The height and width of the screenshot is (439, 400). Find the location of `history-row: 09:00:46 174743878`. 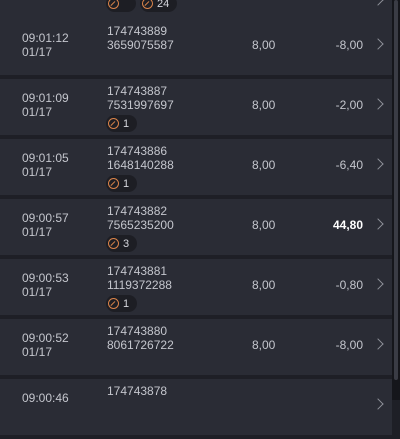

history-row: 09:00:46 174743878 is located at coordinates (196, 407).